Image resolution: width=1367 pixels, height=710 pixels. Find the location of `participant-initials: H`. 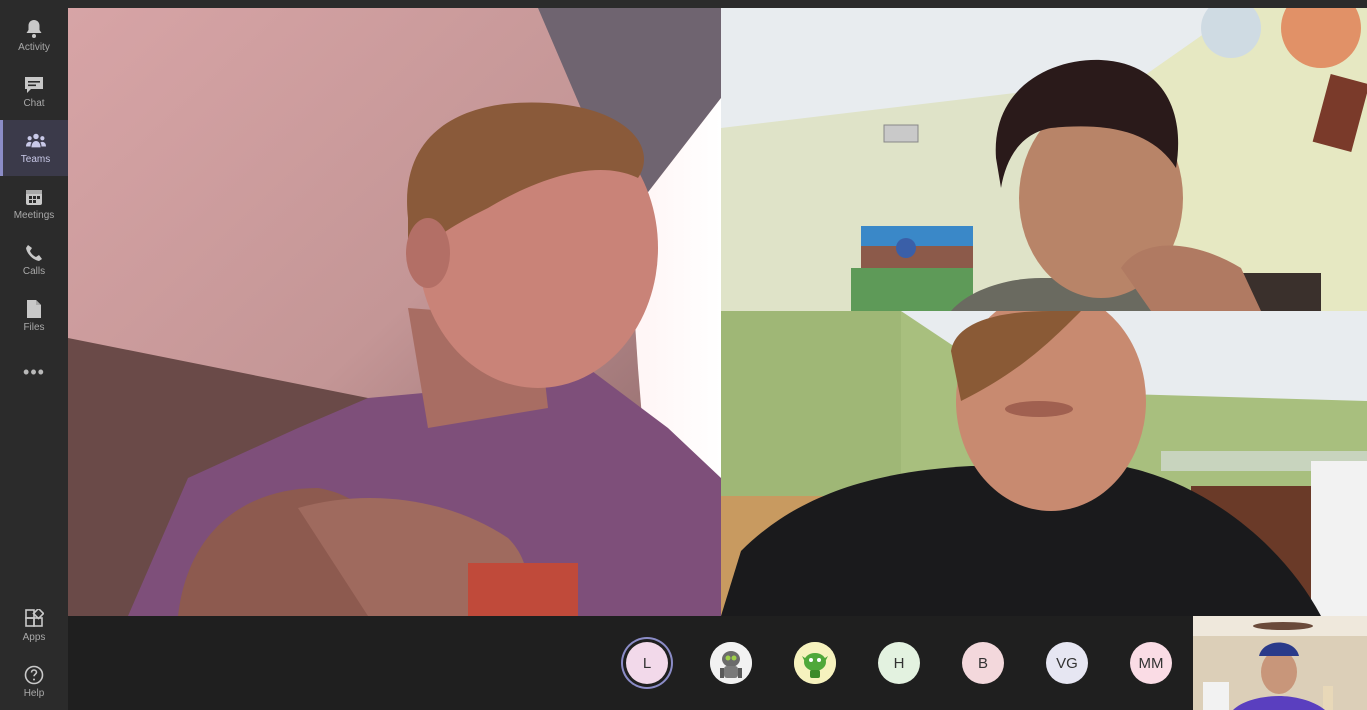

participant-initials: H is located at coordinates (899, 663).